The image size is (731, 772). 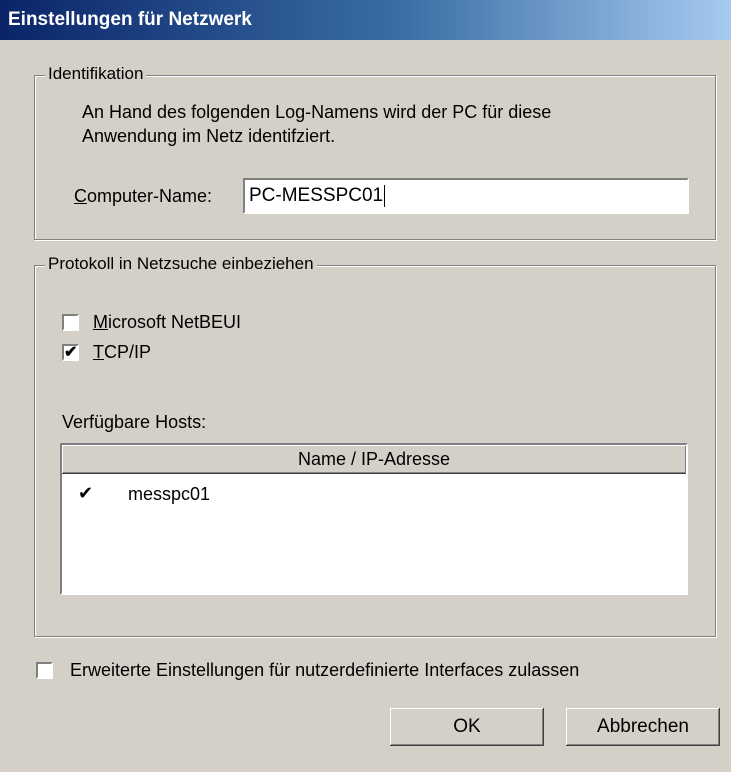 What do you see at coordinates (150, 196) in the screenshot?
I see `computer-name-label-rest: omputer-Name:` at bounding box center [150, 196].